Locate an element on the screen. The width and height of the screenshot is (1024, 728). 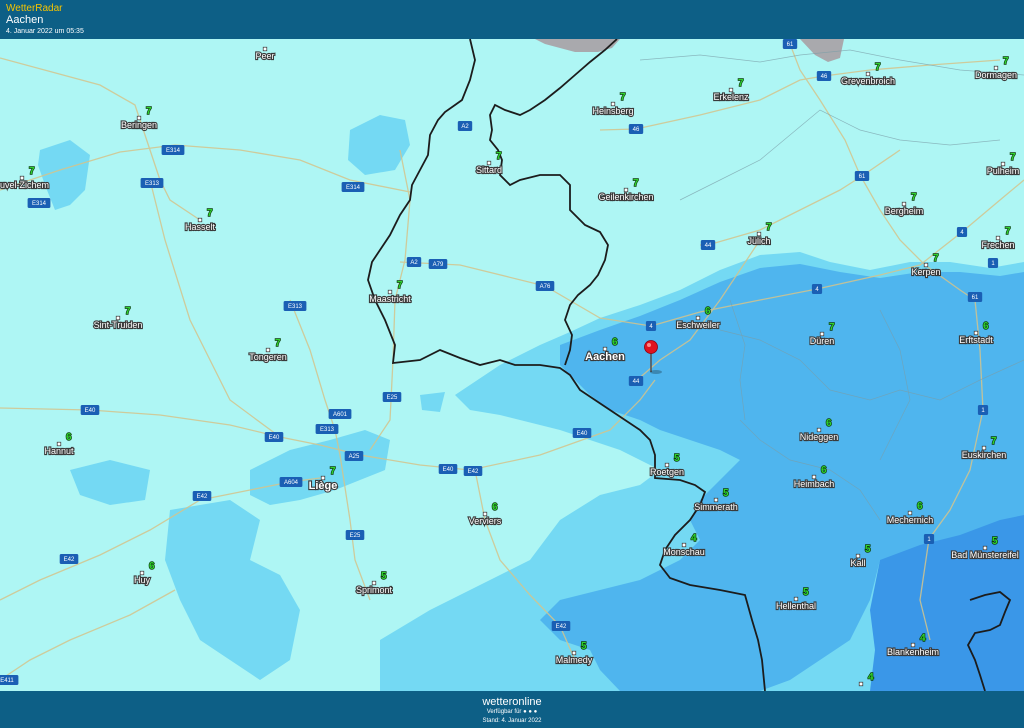
road-label: A601 is located at coordinates (340, 415).